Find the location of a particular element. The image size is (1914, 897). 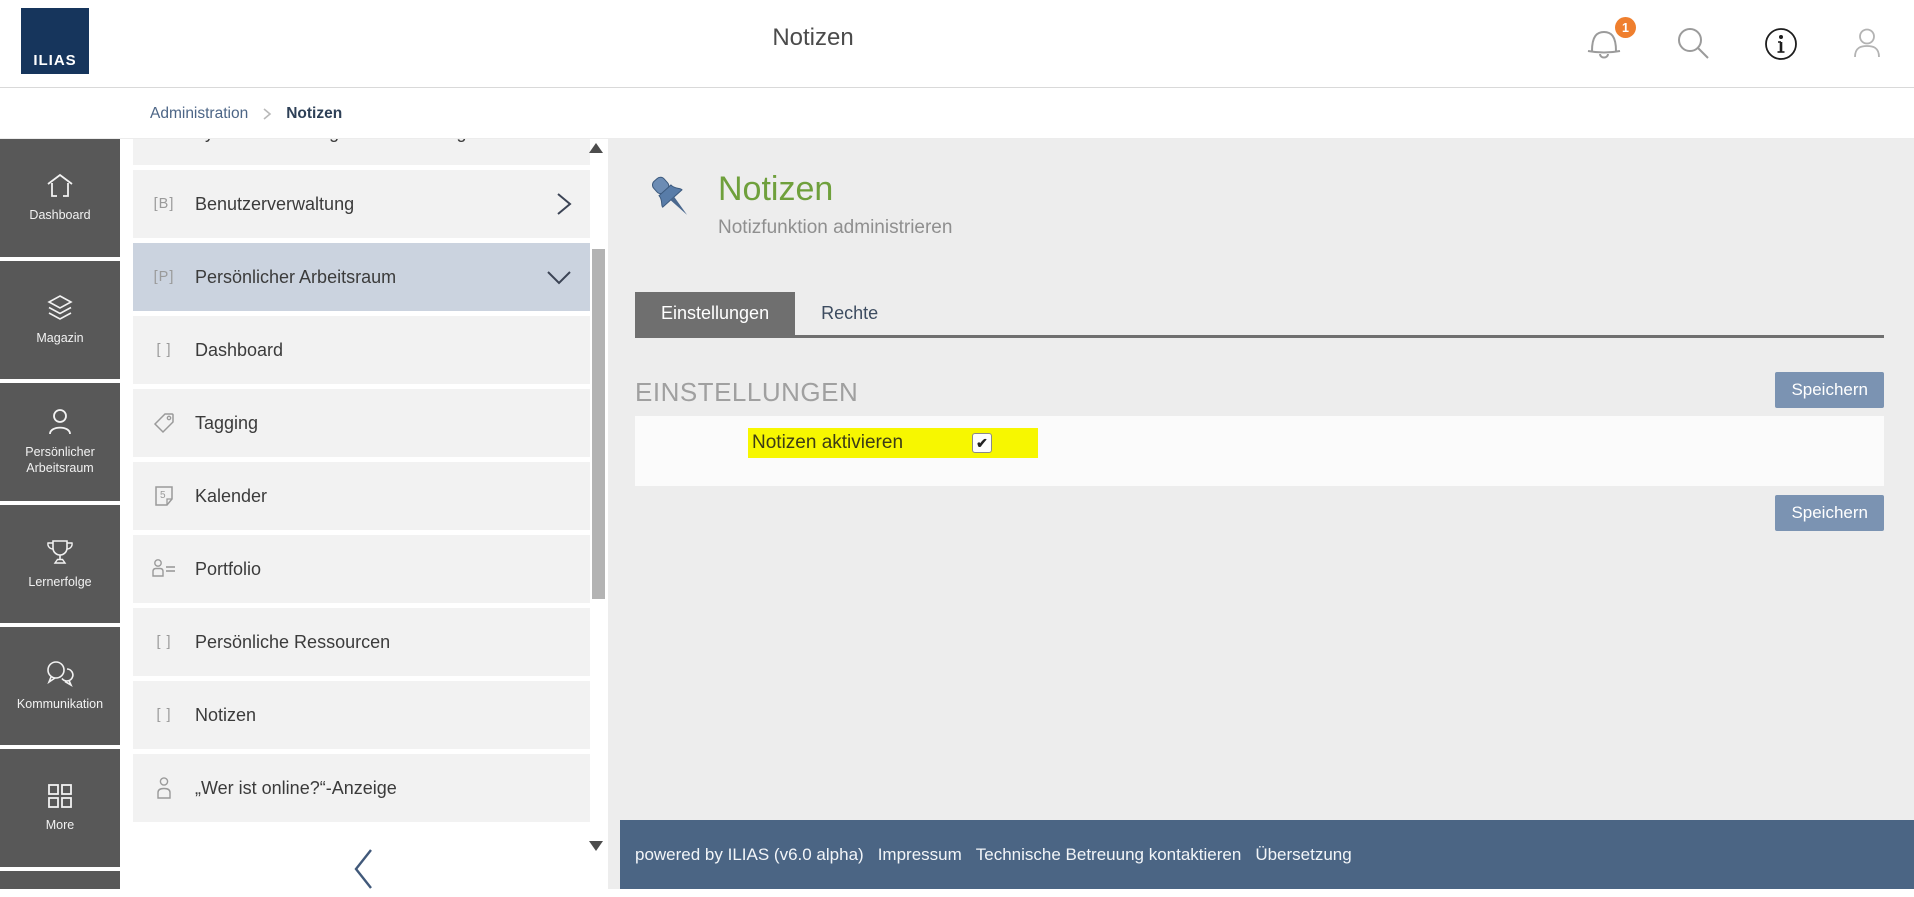

settings-form: Notizen aktivieren ✔ is located at coordinates (1259, 451).